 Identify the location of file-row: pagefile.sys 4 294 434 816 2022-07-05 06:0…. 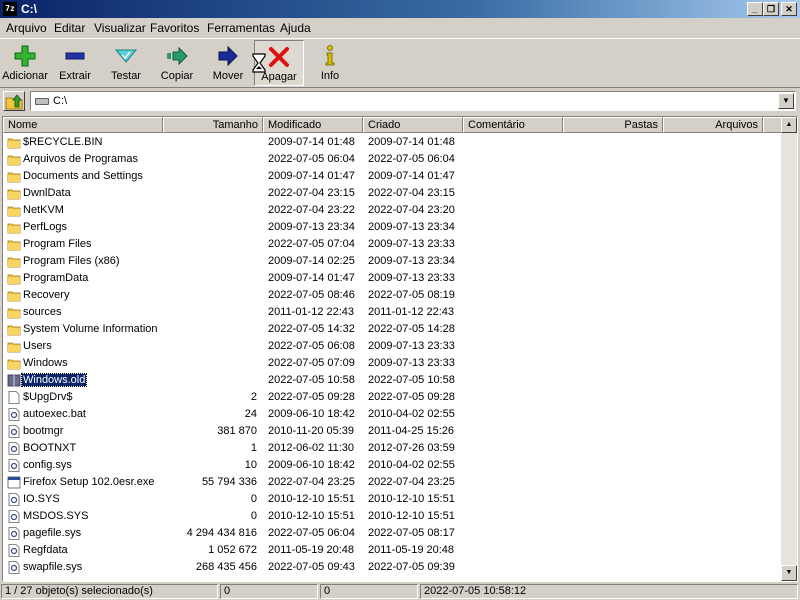
(392, 533).